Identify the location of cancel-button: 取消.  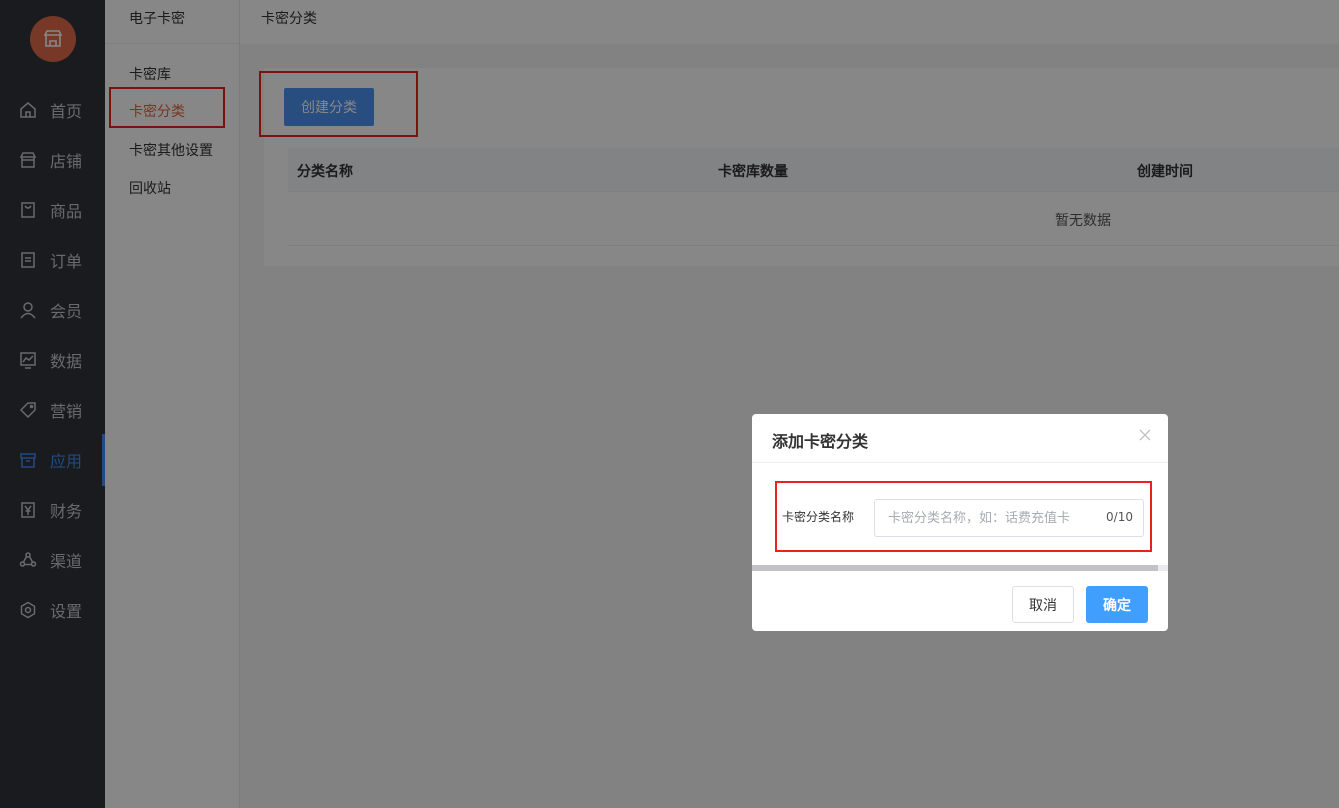
(1043, 604).